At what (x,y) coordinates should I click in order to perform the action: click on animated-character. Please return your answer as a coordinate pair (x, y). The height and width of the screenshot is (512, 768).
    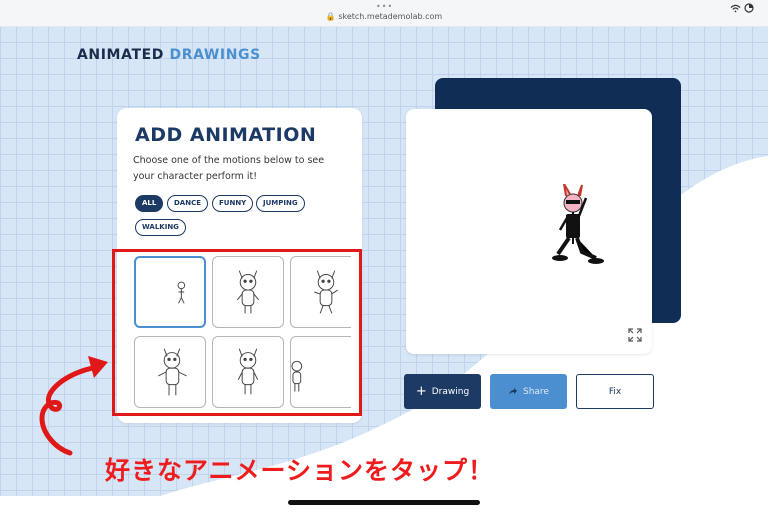
    Looking at the image, I should click on (578, 224).